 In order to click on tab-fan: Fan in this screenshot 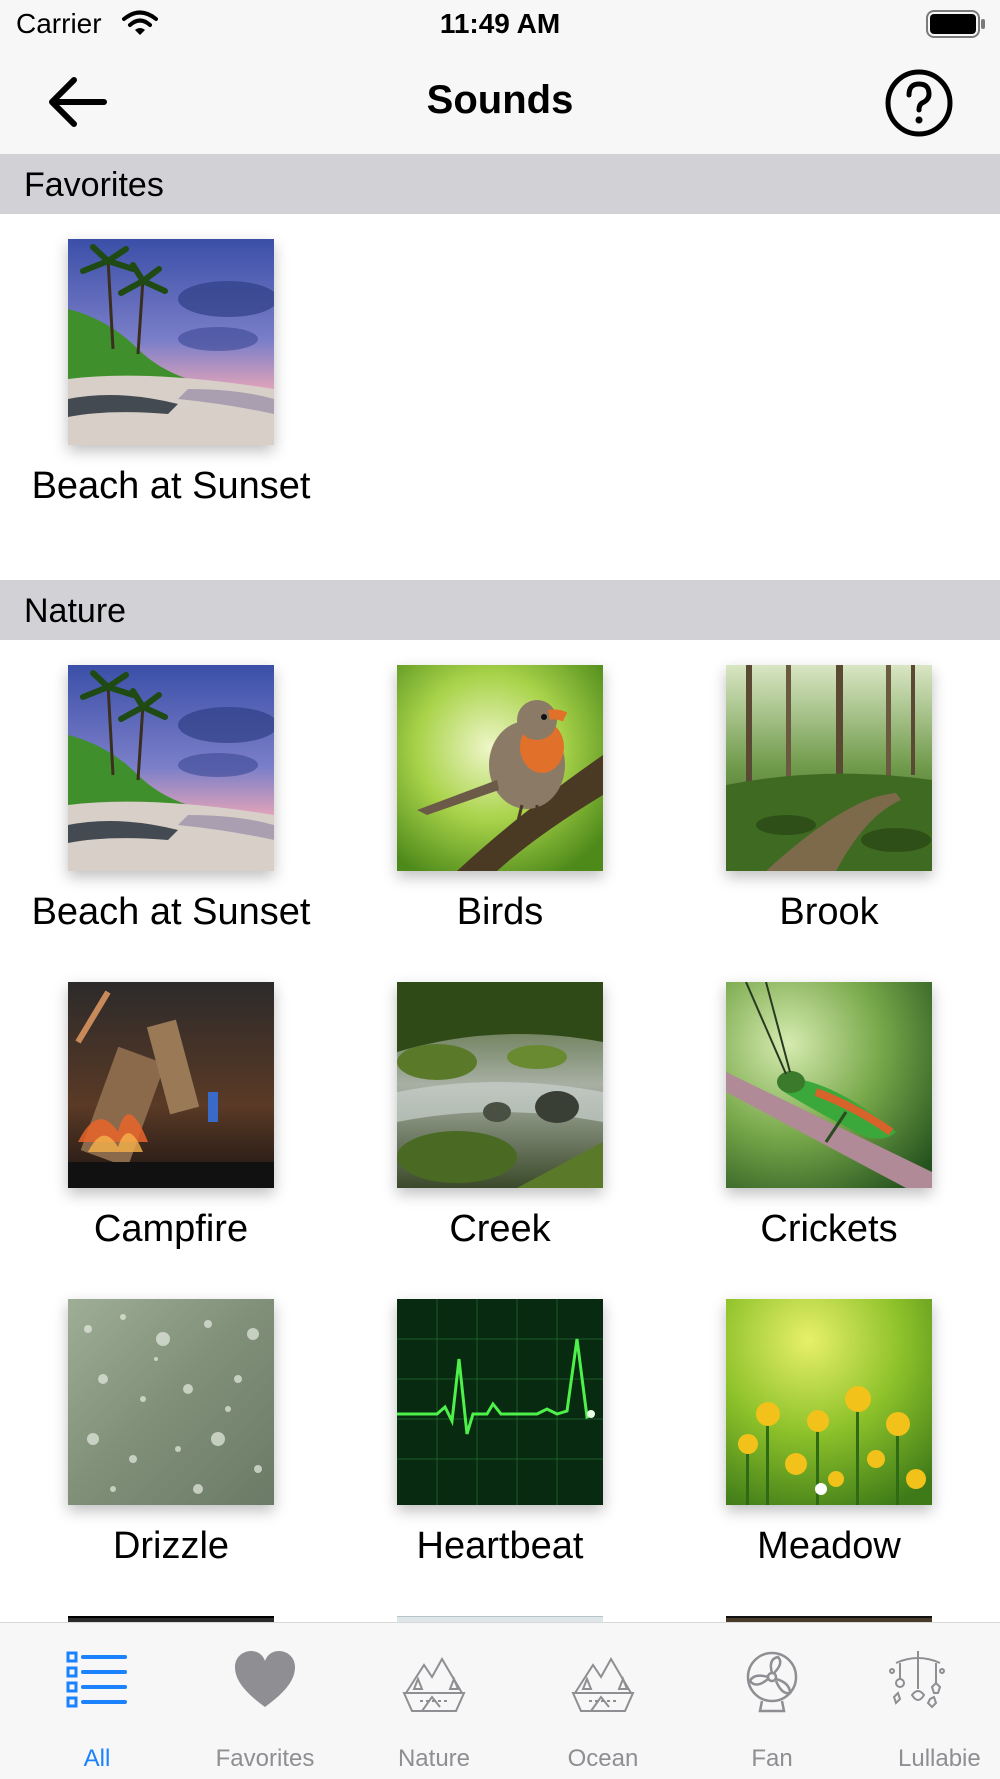, I will do `click(772, 1701)`.